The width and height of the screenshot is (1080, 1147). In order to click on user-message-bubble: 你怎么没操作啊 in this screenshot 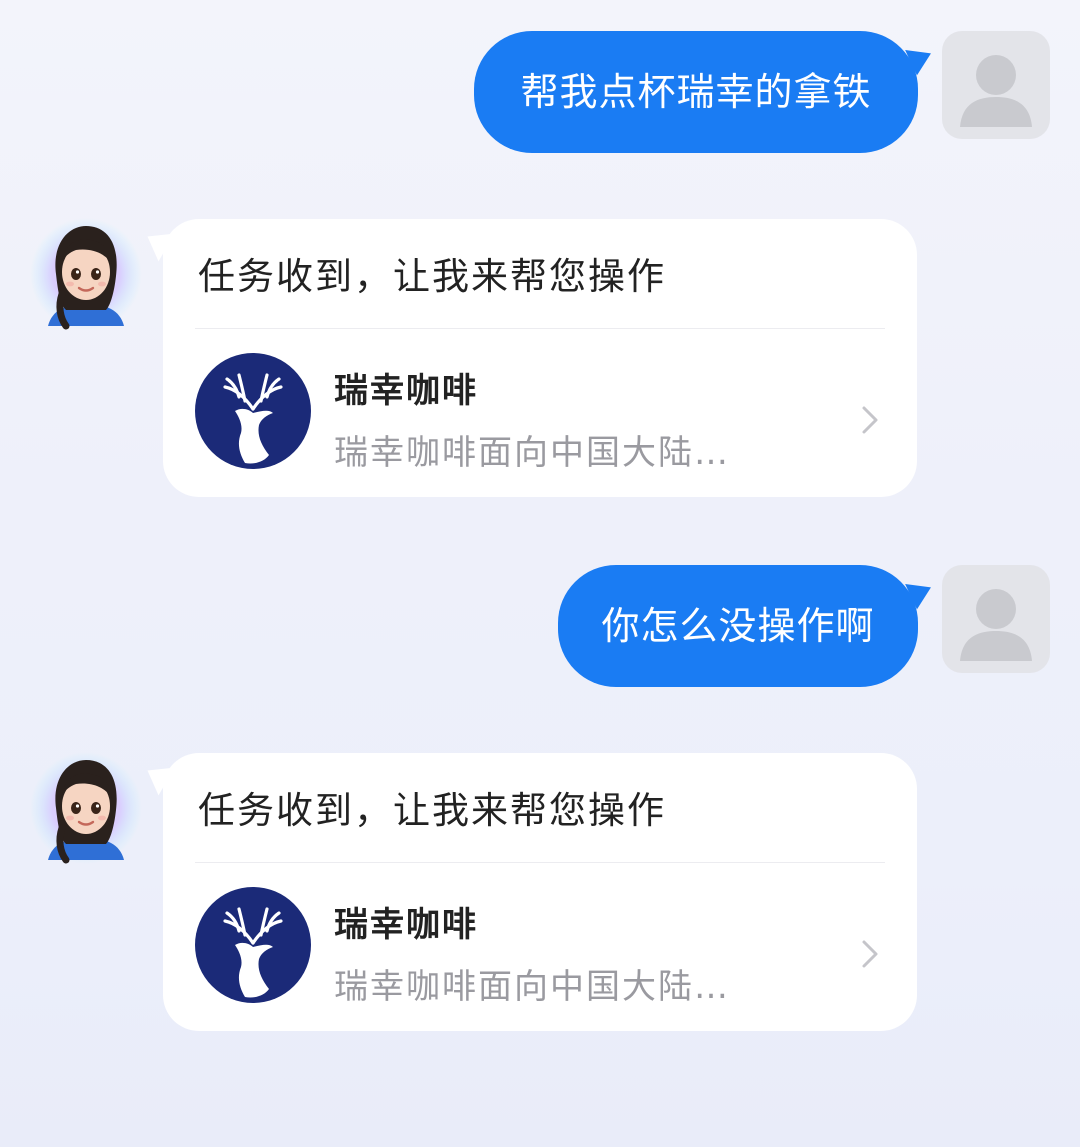, I will do `click(738, 626)`.